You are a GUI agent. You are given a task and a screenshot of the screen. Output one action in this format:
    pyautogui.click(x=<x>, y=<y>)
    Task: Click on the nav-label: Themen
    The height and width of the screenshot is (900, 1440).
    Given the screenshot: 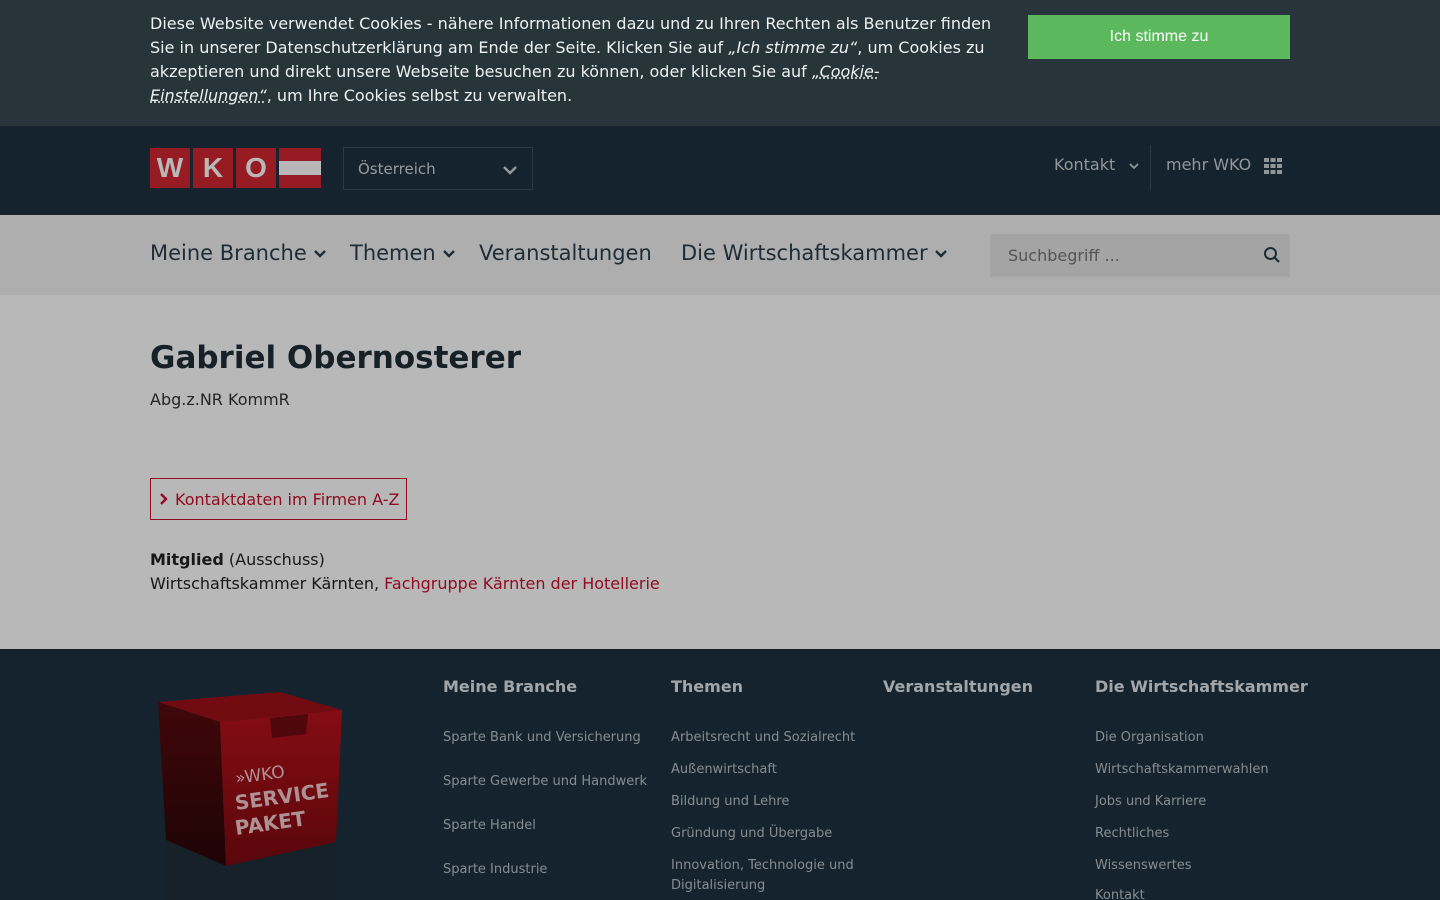 What is the action you would take?
    pyautogui.click(x=393, y=253)
    